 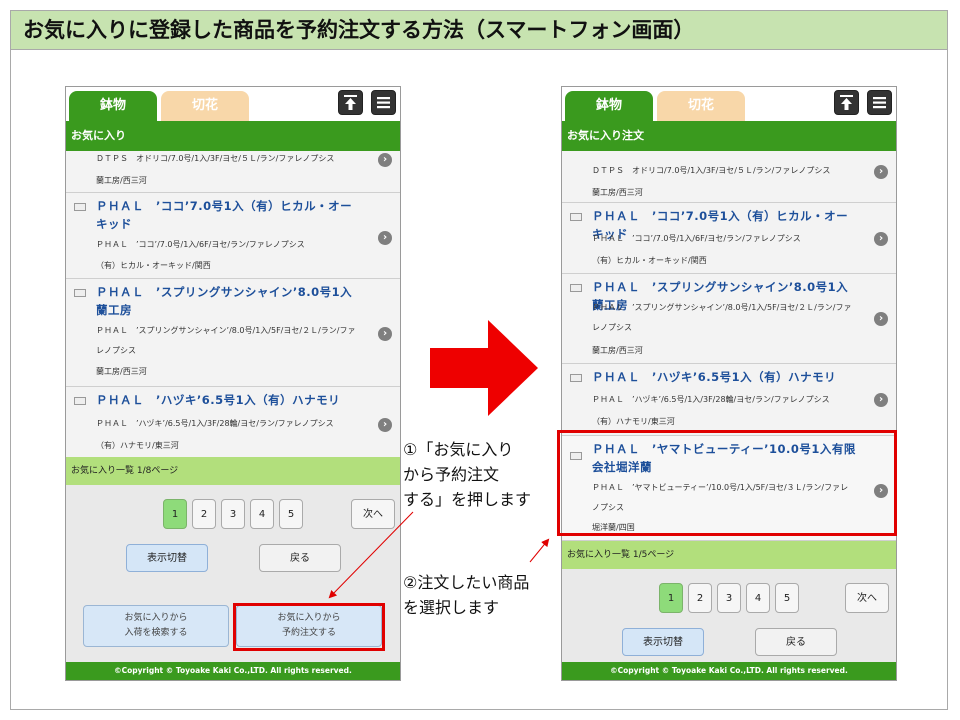 What do you see at coordinates (371, 555) in the screenshot?
I see `pointer-line-to-order-button` at bounding box center [371, 555].